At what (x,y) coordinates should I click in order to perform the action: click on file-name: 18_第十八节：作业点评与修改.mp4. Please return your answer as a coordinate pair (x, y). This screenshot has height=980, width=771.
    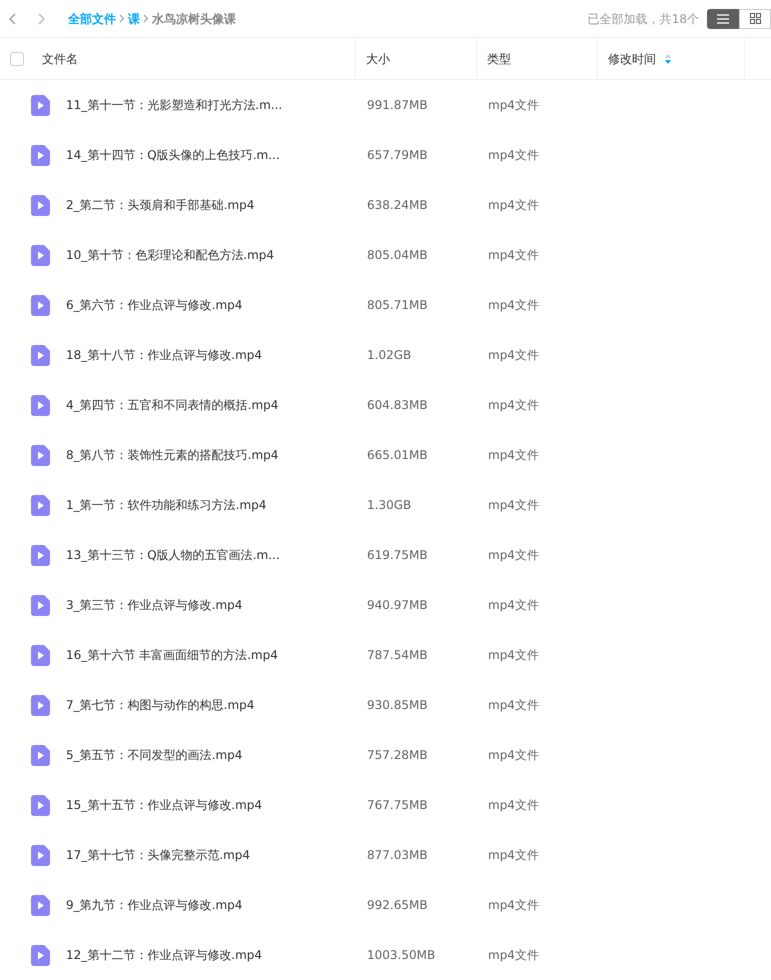
    Looking at the image, I should click on (164, 355).